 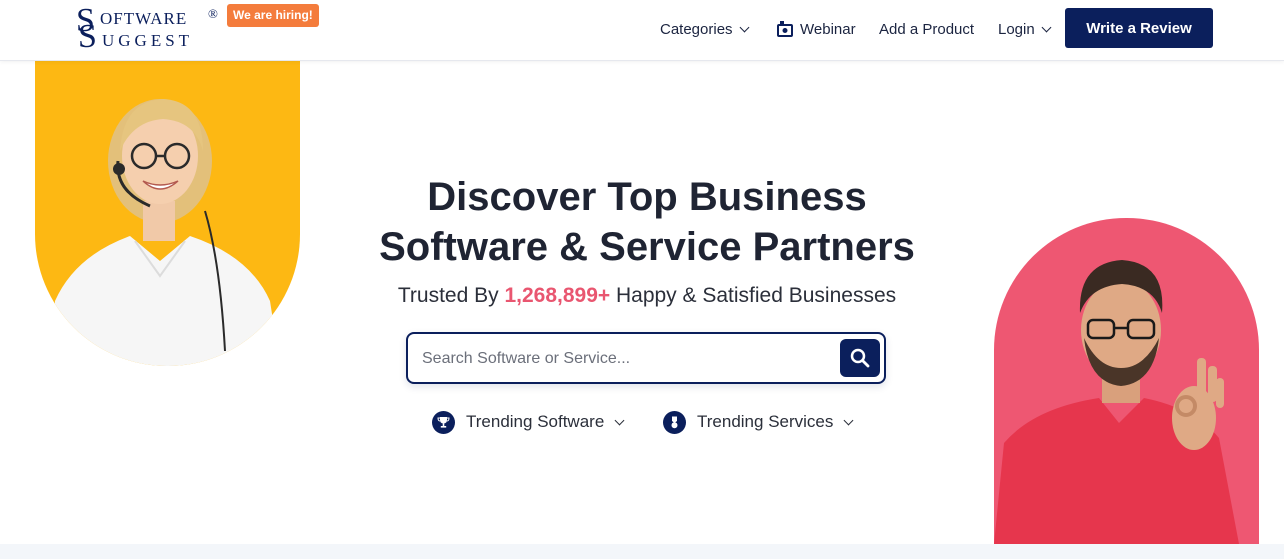 I want to click on nav-add-product: Add a Product, so click(x=926, y=29).